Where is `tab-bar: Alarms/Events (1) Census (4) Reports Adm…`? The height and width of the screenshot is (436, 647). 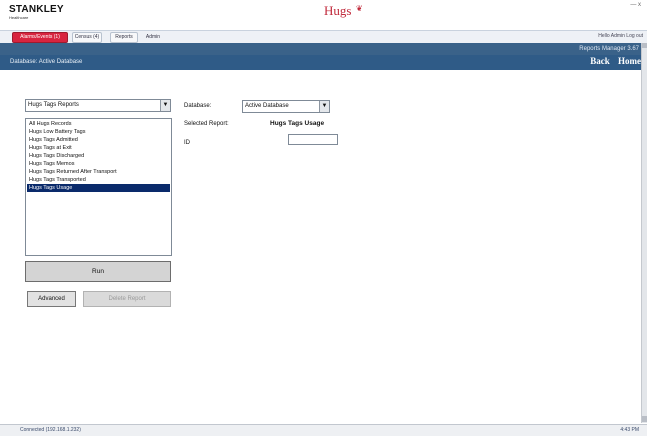
tab-bar: Alarms/Events (1) Census (4) Reports Adm… is located at coordinates (323, 37).